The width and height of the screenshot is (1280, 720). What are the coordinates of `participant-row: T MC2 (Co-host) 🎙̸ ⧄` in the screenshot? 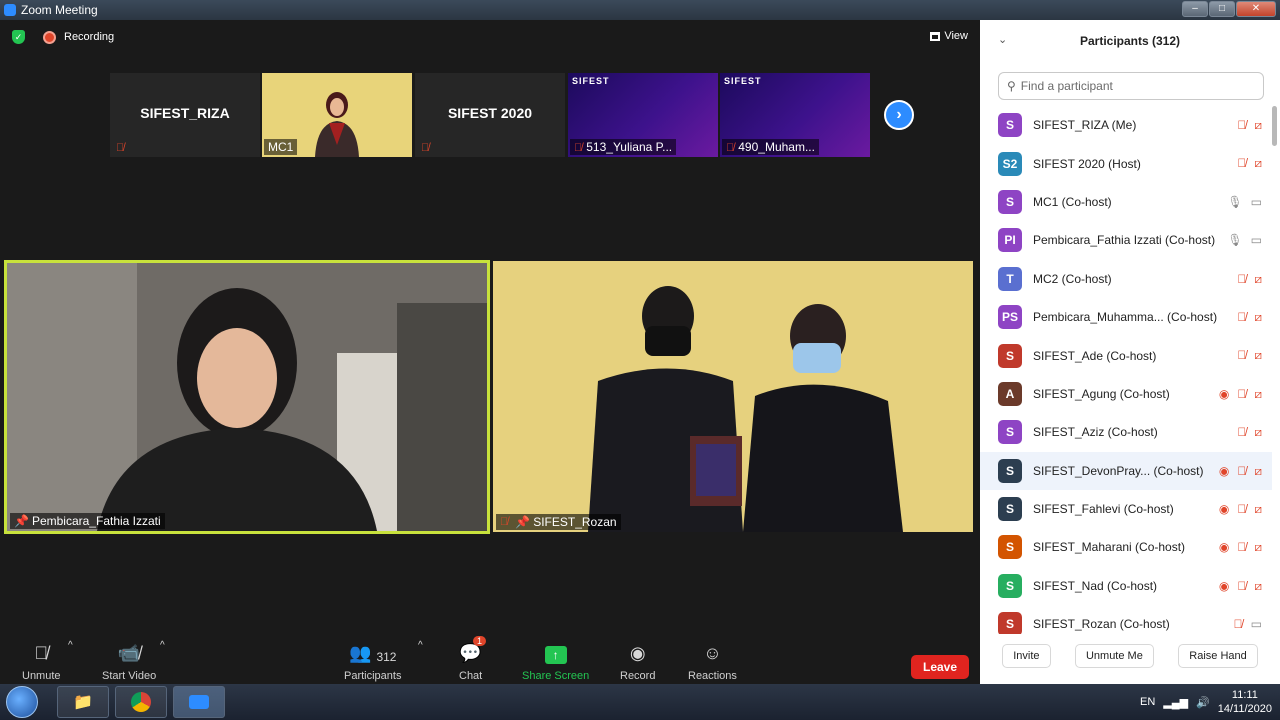 It's located at (1126, 279).